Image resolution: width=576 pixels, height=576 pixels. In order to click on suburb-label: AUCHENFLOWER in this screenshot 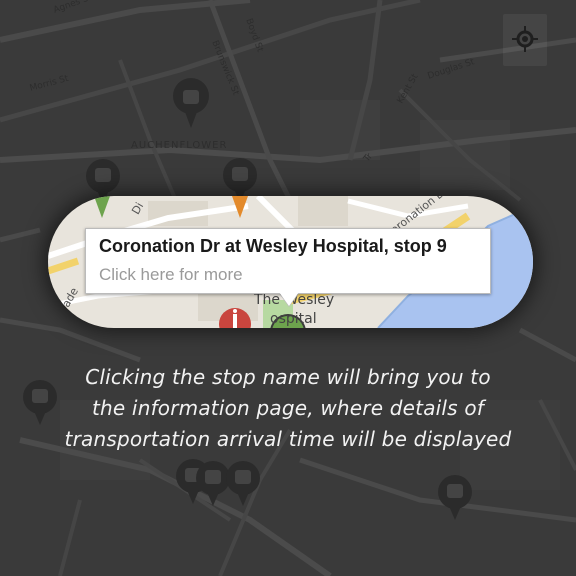, I will do `click(179, 145)`.